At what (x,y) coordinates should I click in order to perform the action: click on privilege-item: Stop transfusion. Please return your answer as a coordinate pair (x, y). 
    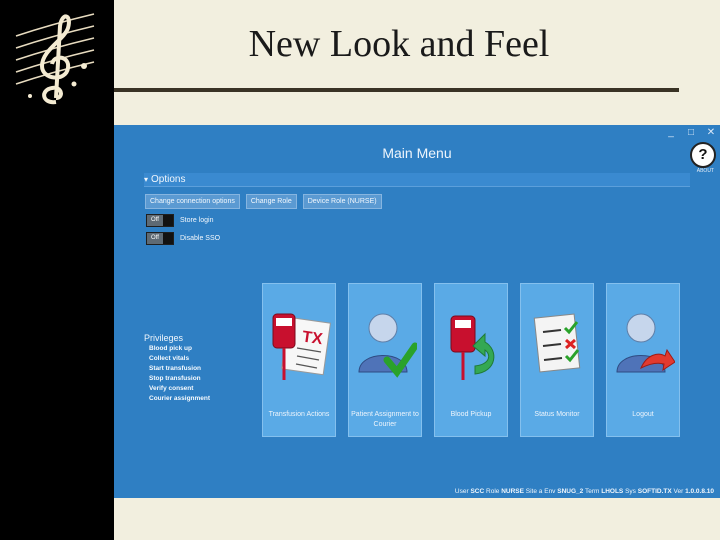
    Looking at the image, I should click on (175, 378).